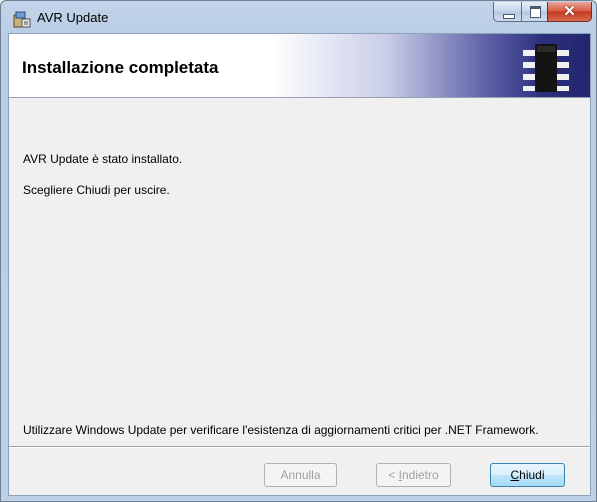 This screenshot has height=502, width=597. What do you see at coordinates (73, 17) in the screenshot?
I see `window-title: AVR Update` at bounding box center [73, 17].